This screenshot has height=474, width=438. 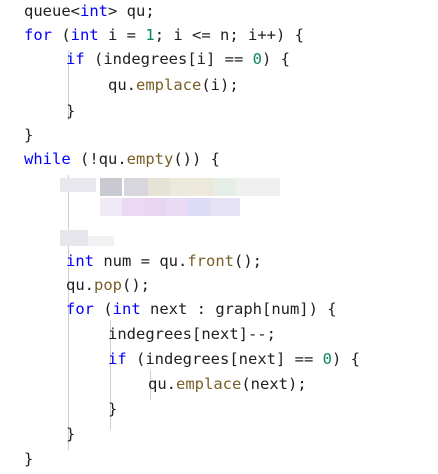 I want to click on code-line: qu.emplace(i);, so click(x=173, y=85).